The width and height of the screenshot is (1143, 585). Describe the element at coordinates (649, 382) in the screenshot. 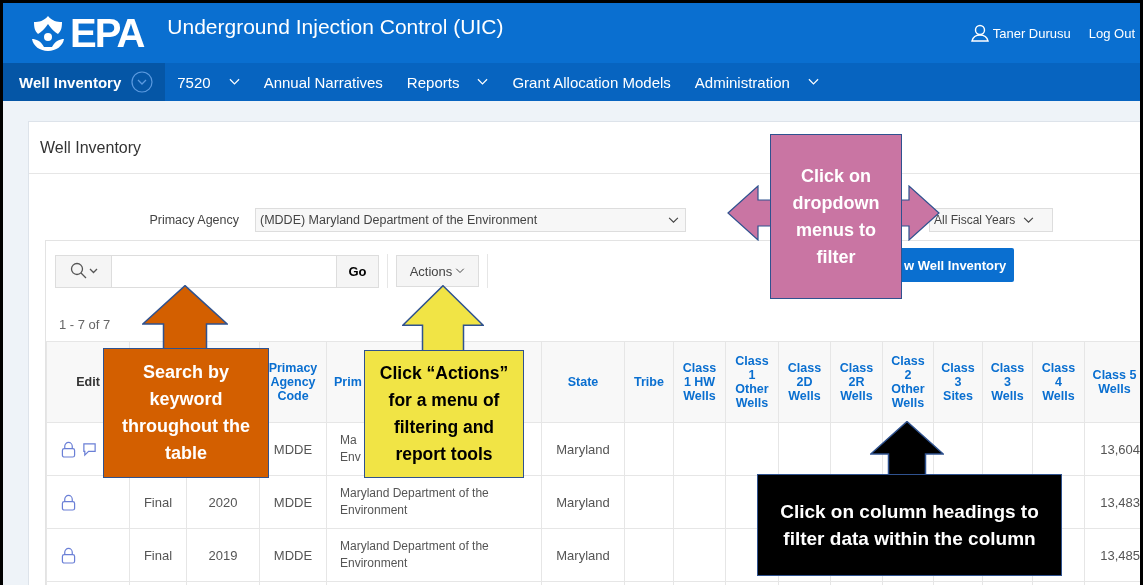

I see `column-header: Tribe` at that location.